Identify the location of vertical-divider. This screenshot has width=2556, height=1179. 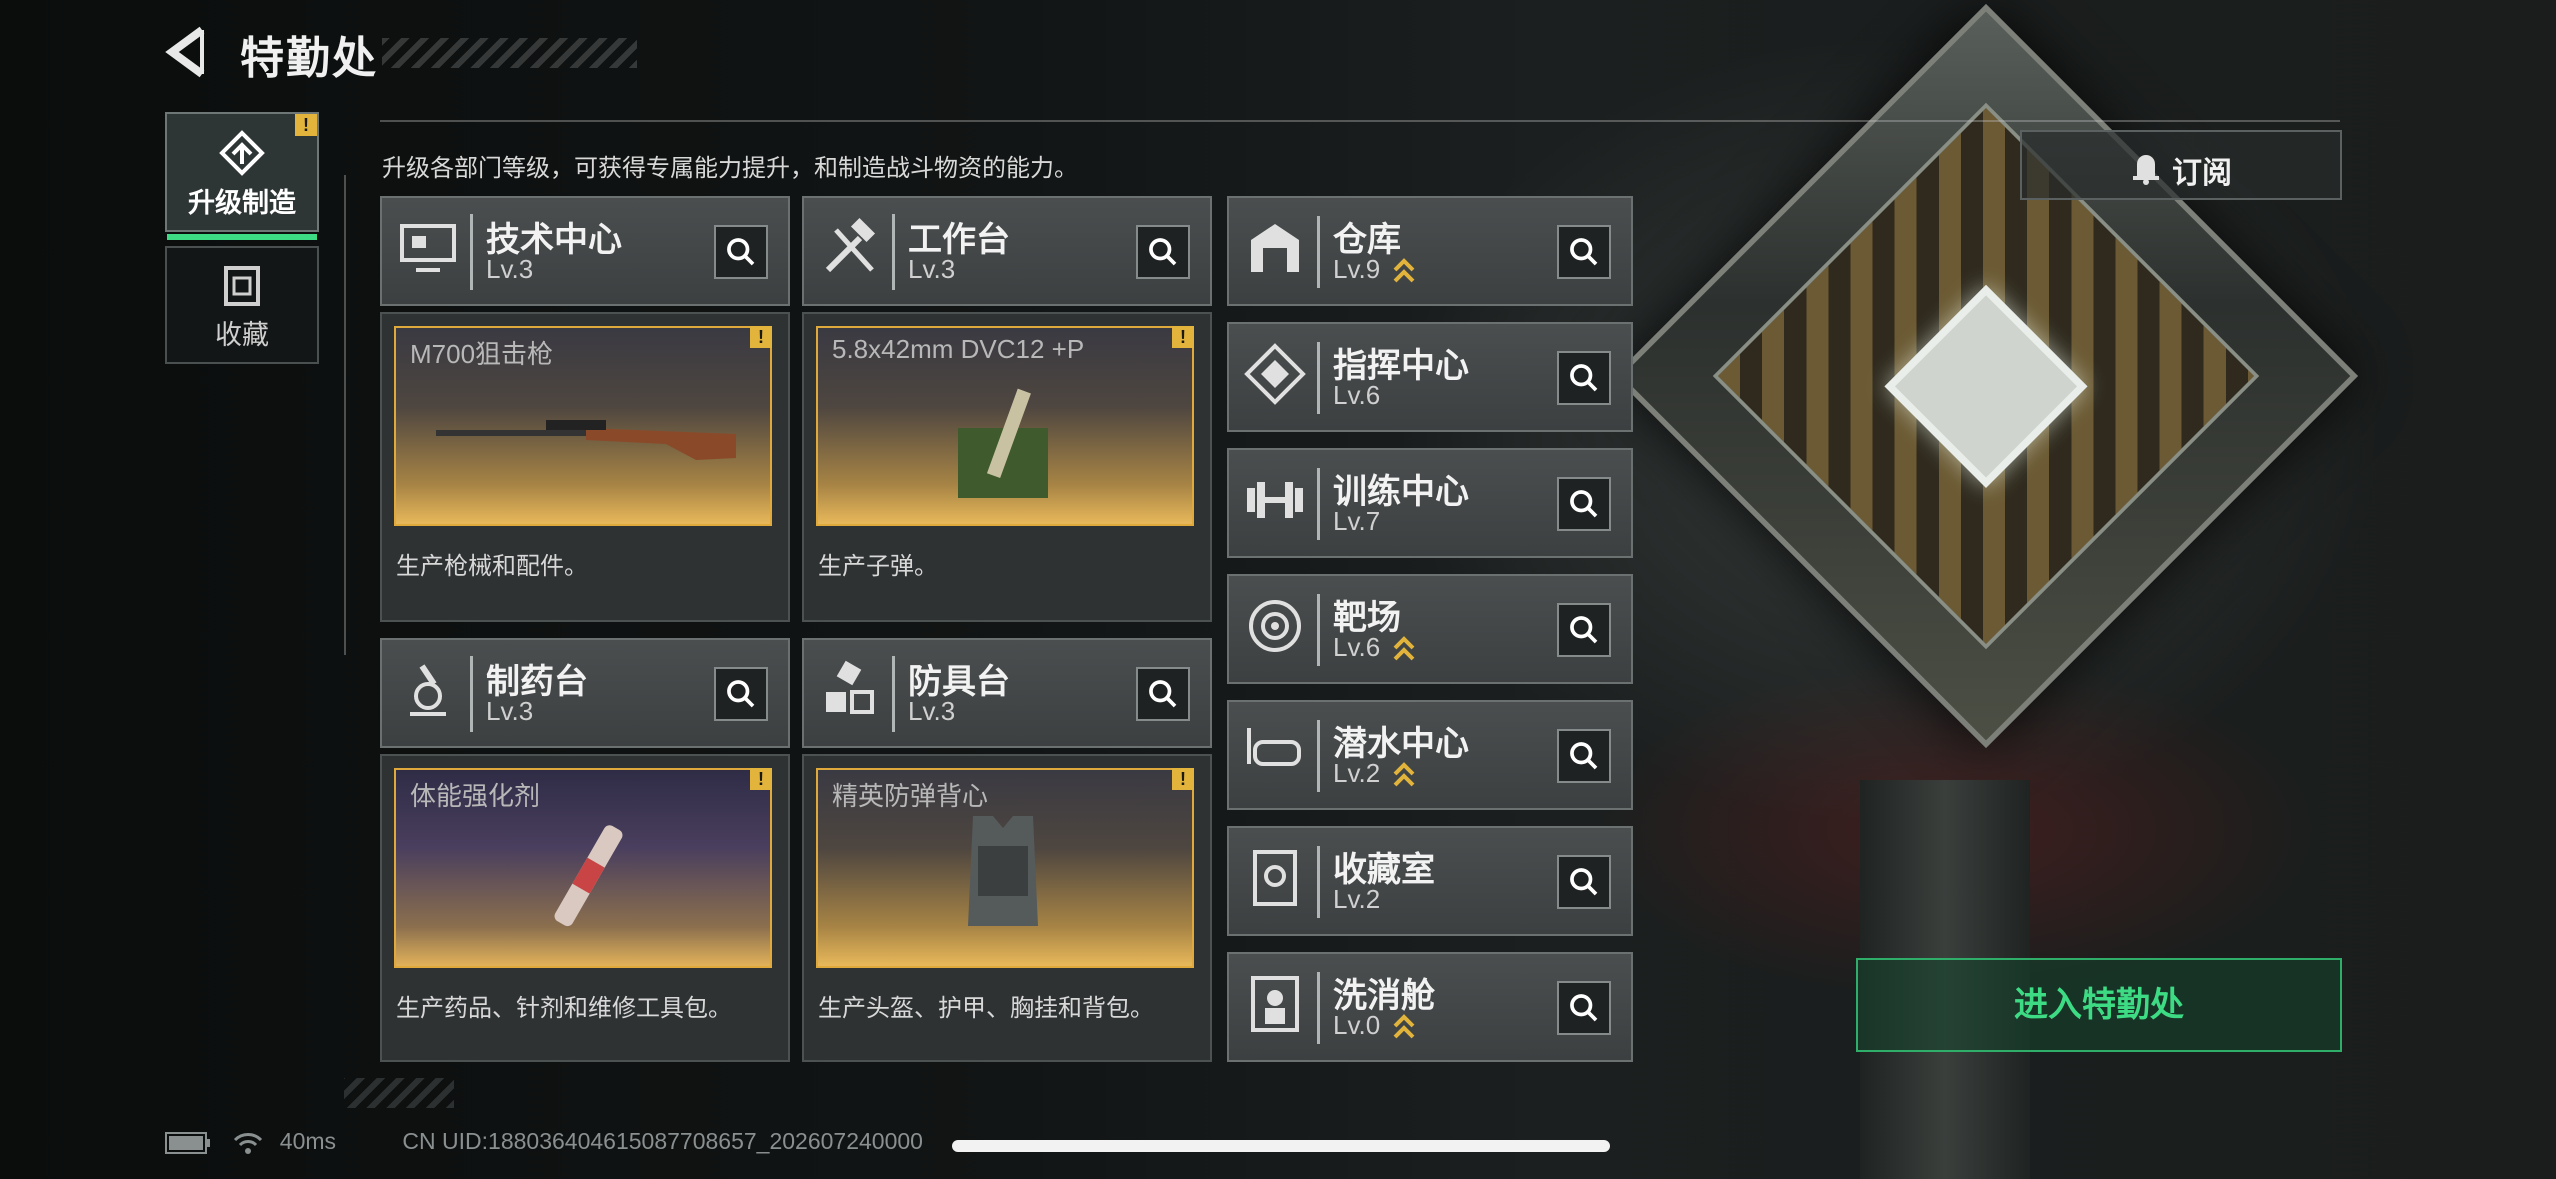
(345, 415).